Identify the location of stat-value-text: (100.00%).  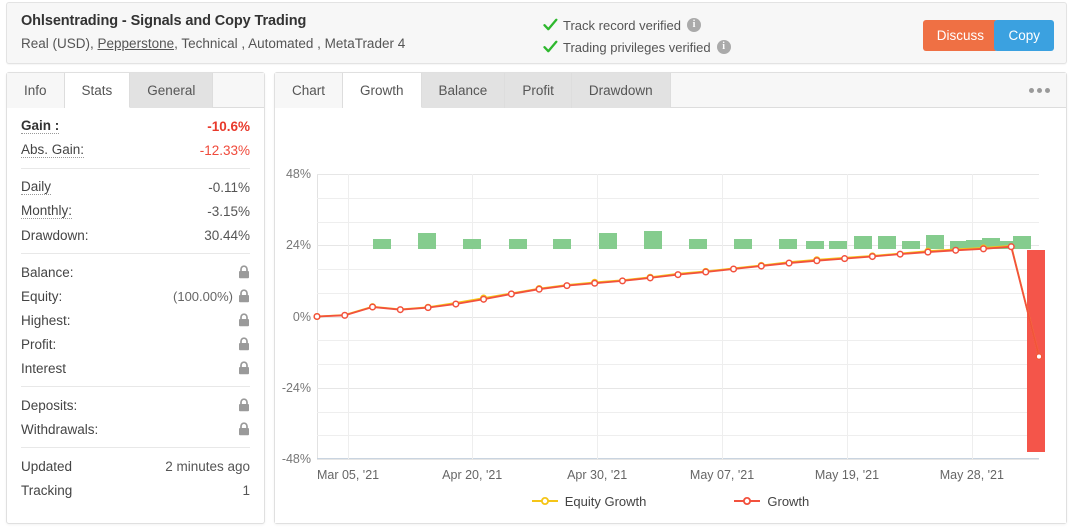
(203, 296).